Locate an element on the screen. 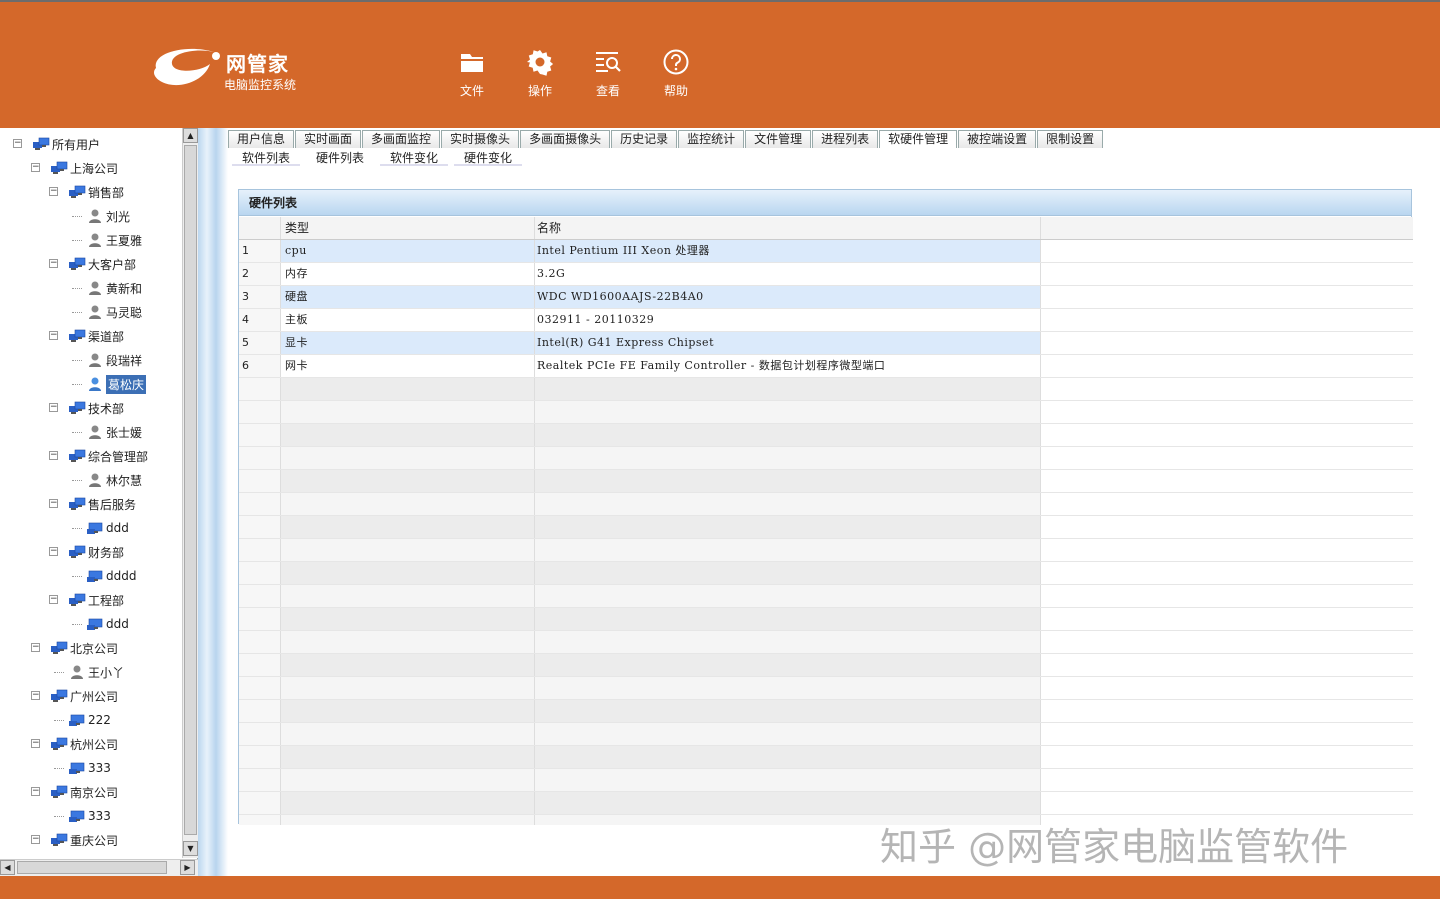 Image resolution: width=1440 pixels, height=899 pixels. toolbar-view-button: 查看 is located at coordinates (608, 75).